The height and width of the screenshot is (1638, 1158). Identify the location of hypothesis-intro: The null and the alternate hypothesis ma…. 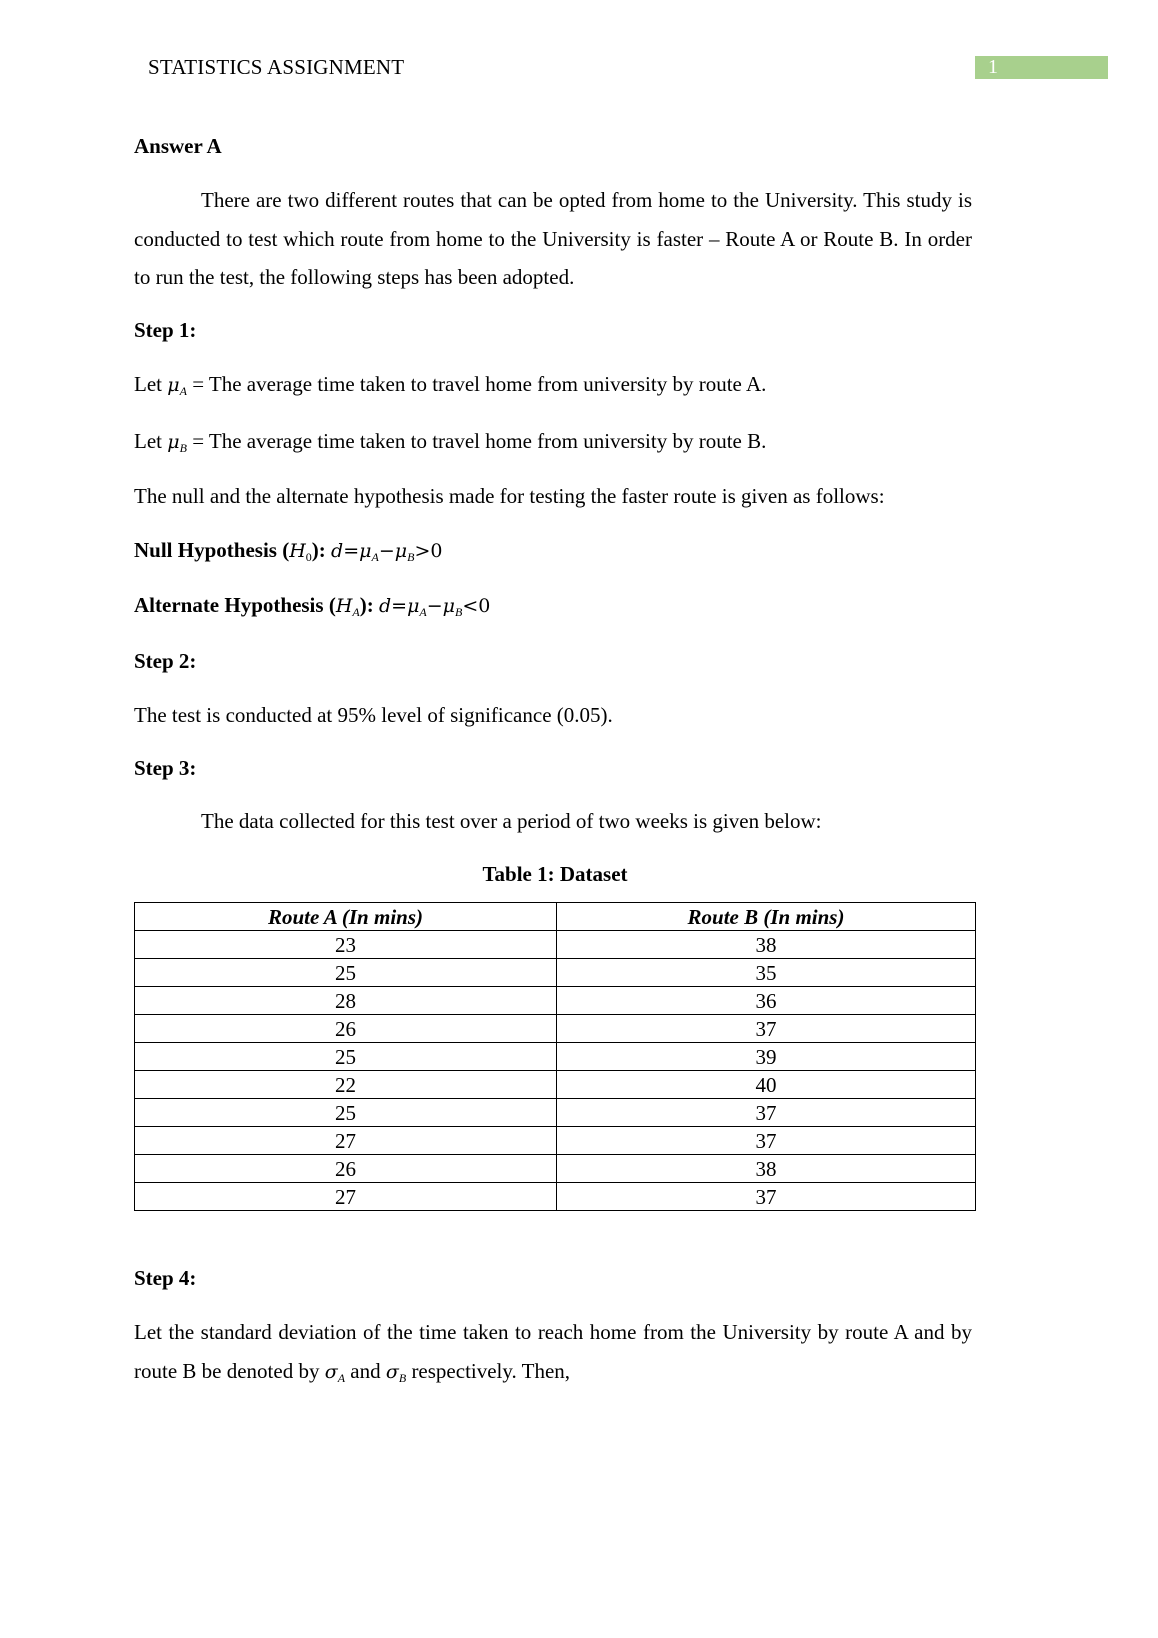
(509, 496).